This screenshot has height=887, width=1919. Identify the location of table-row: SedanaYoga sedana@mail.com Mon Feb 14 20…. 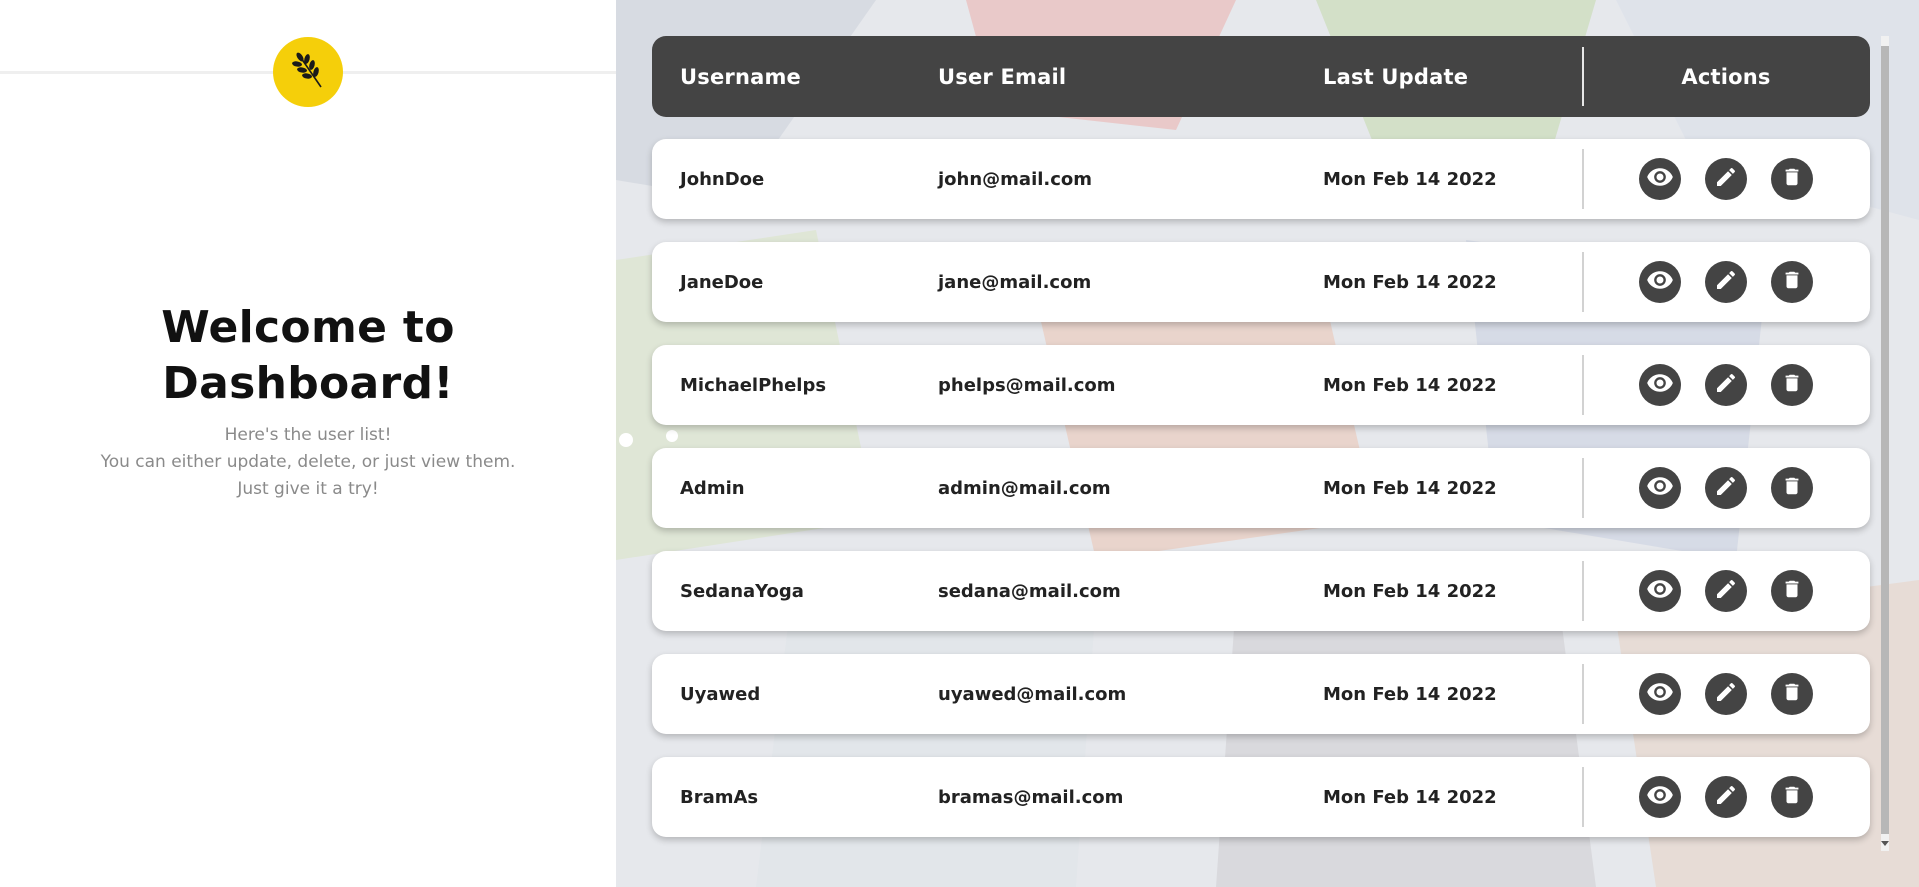
(1261, 591).